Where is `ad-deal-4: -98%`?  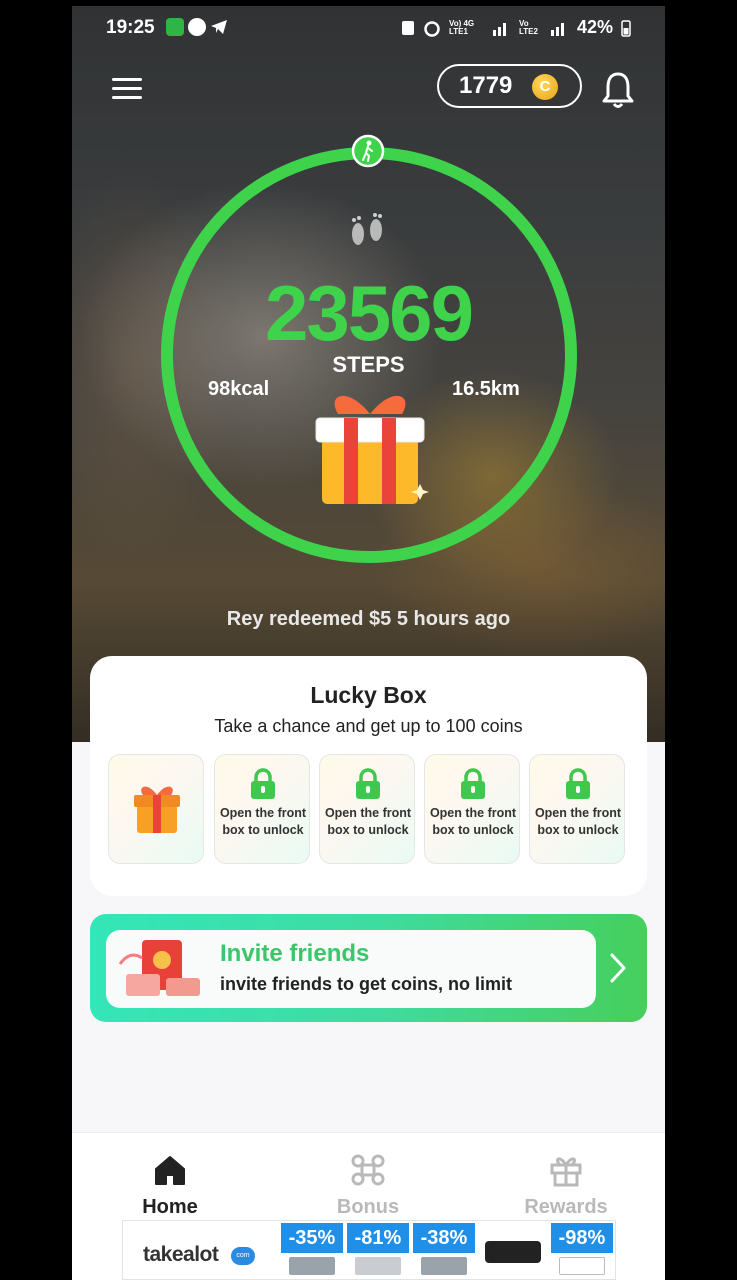
ad-deal-4: -98% is located at coordinates (582, 1251).